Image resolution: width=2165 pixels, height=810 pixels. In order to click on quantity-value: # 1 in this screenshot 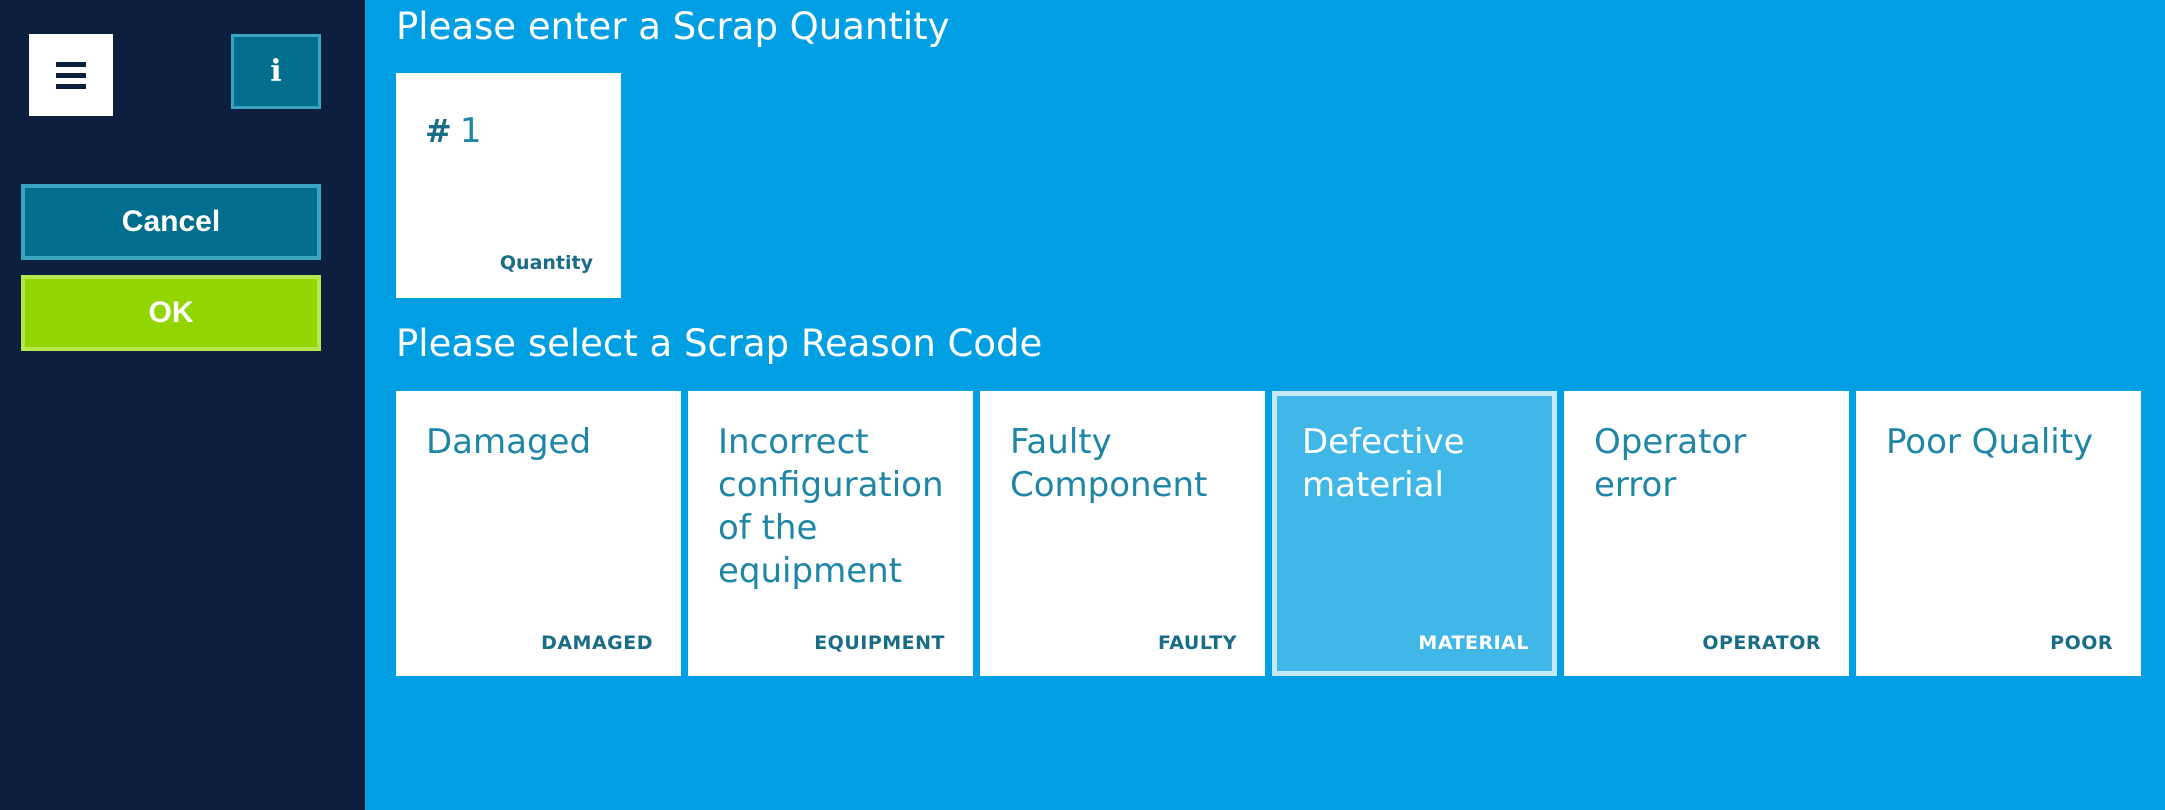, I will do `click(453, 131)`.